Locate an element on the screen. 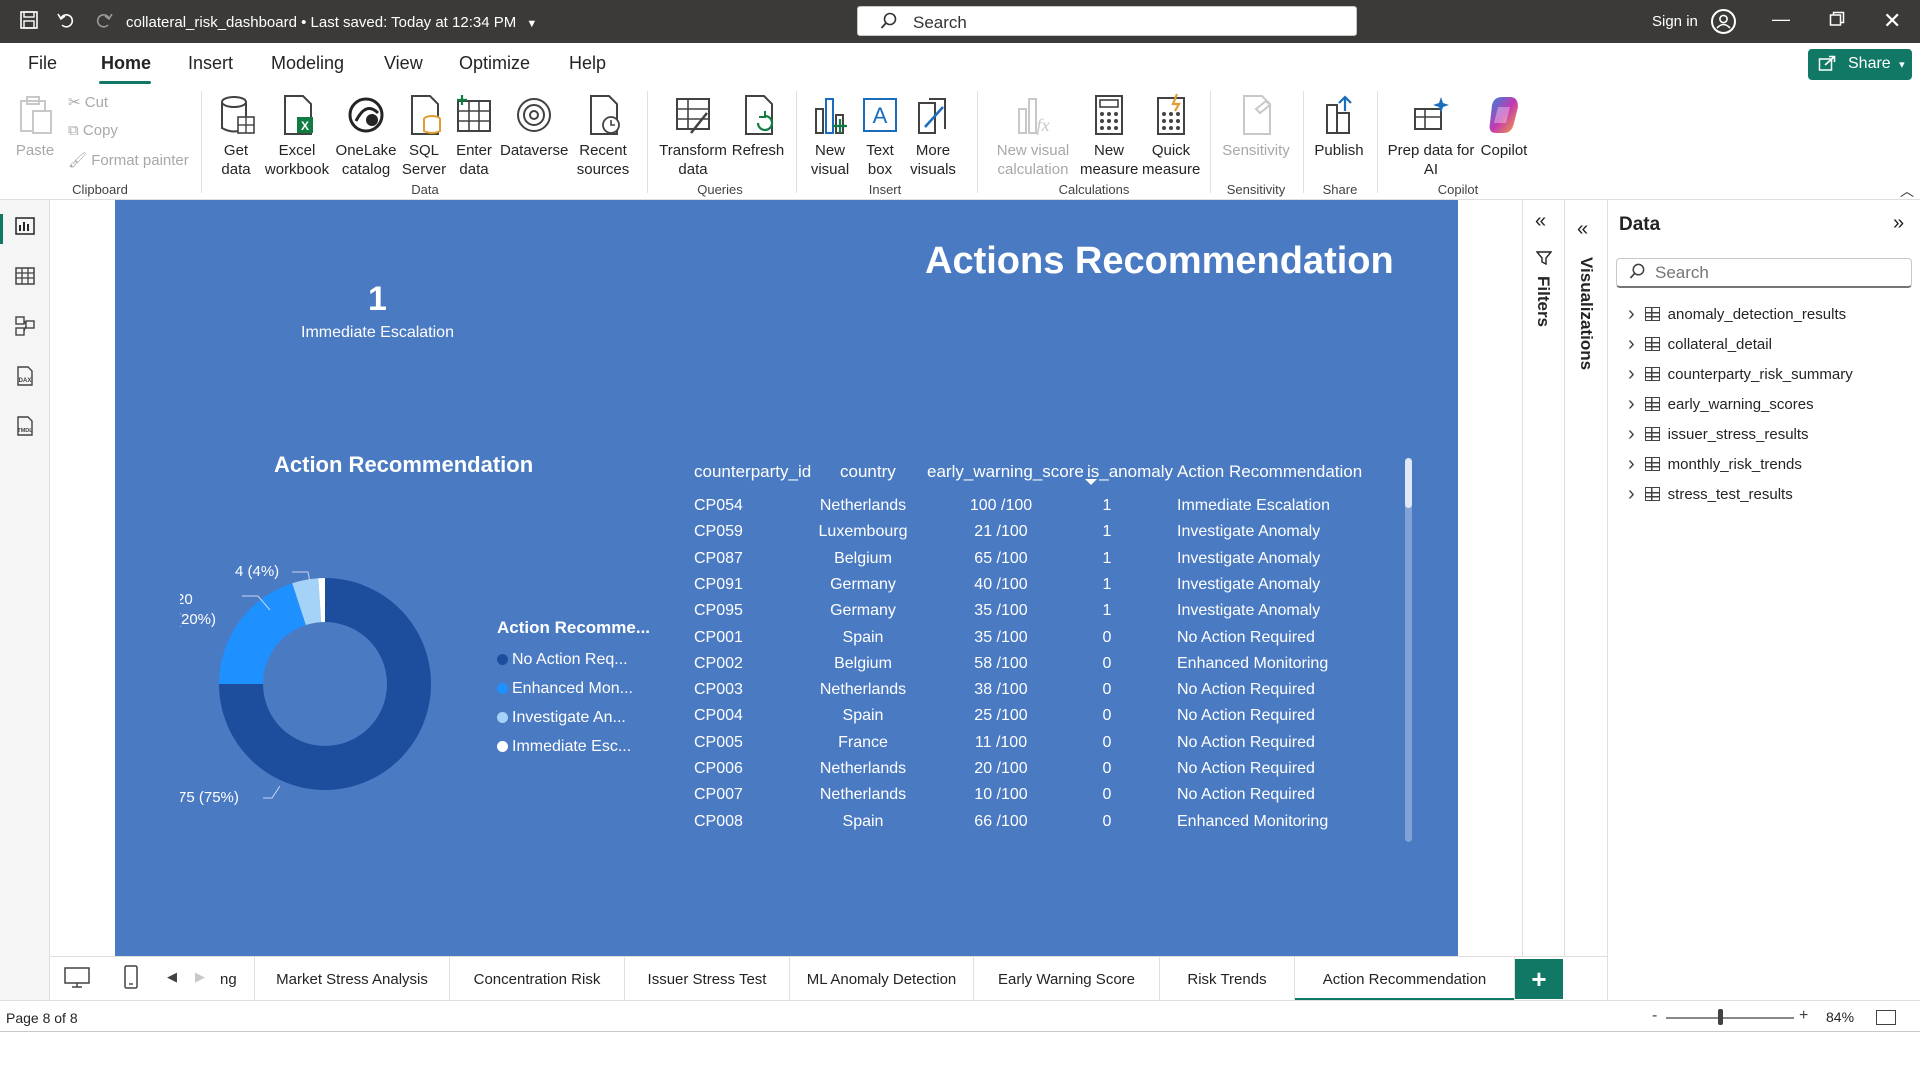  avatar-icon is located at coordinates (1723, 21).